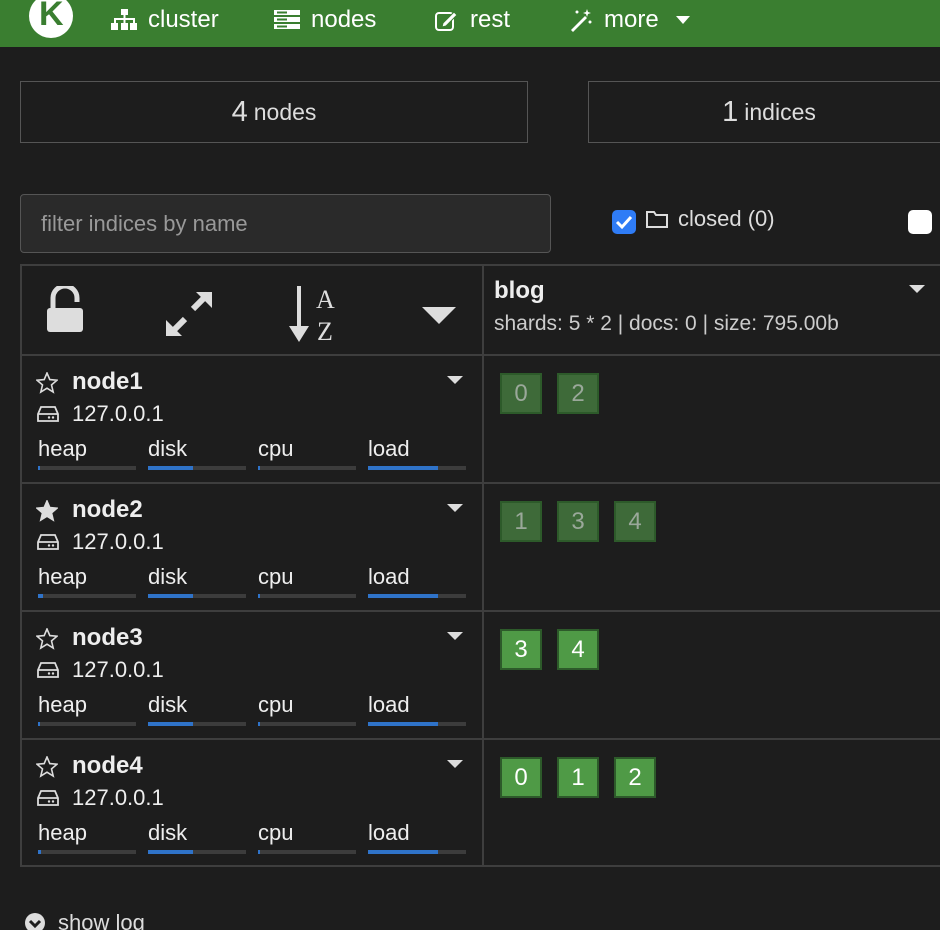 This screenshot has height=930, width=940. I want to click on cerebro-logo: K, so click(51, 19).